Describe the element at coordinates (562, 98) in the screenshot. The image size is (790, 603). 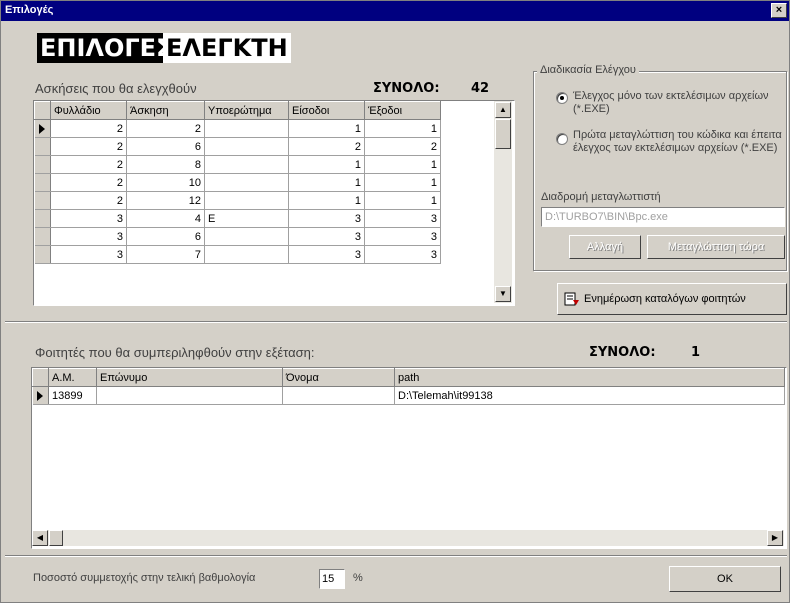
I see `radio-exe-only` at that location.